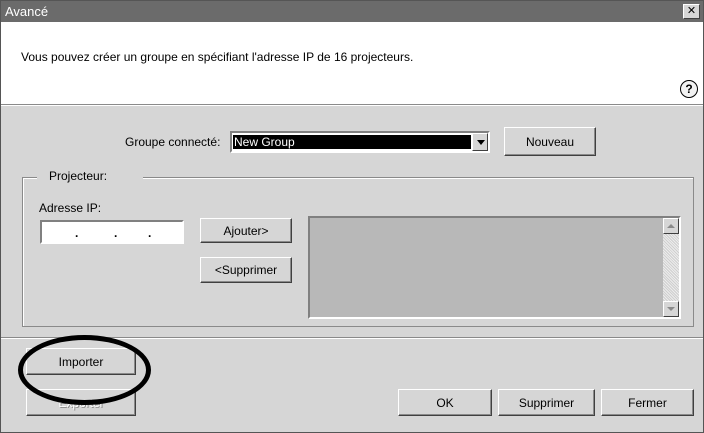 This screenshot has width=704, height=433. I want to click on help-icon: ?, so click(689, 89).